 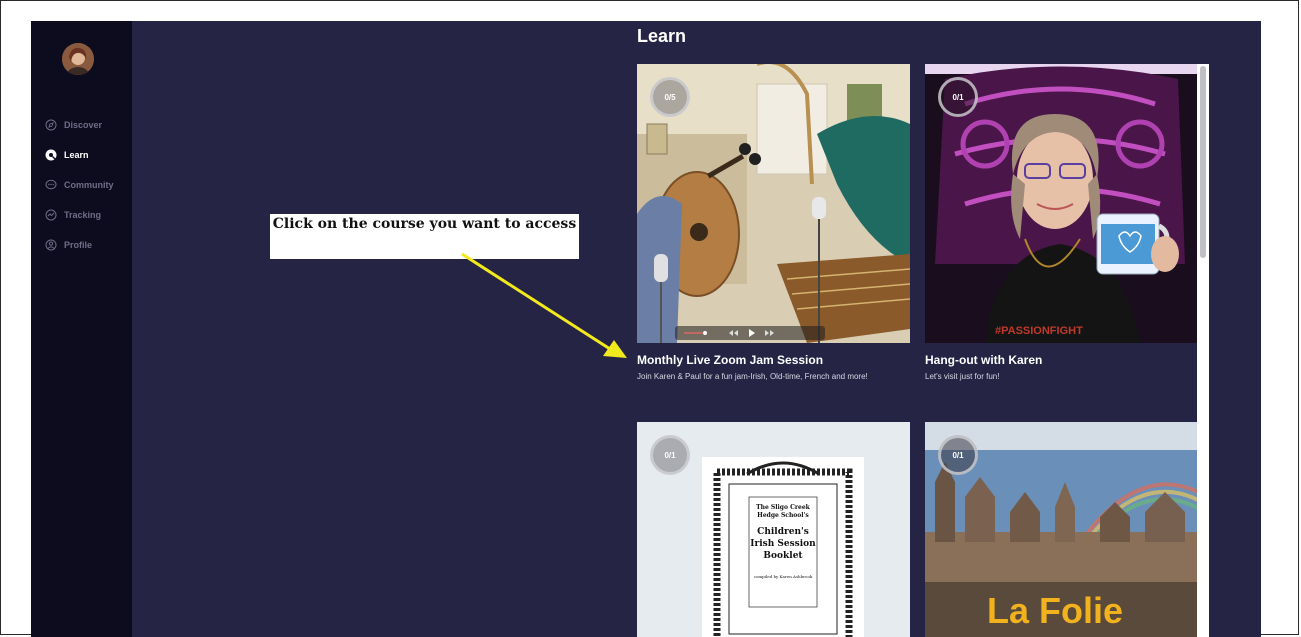 What do you see at coordinates (83, 215) in the screenshot?
I see `sidebar-item-label: Tracking` at bounding box center [83, 215].